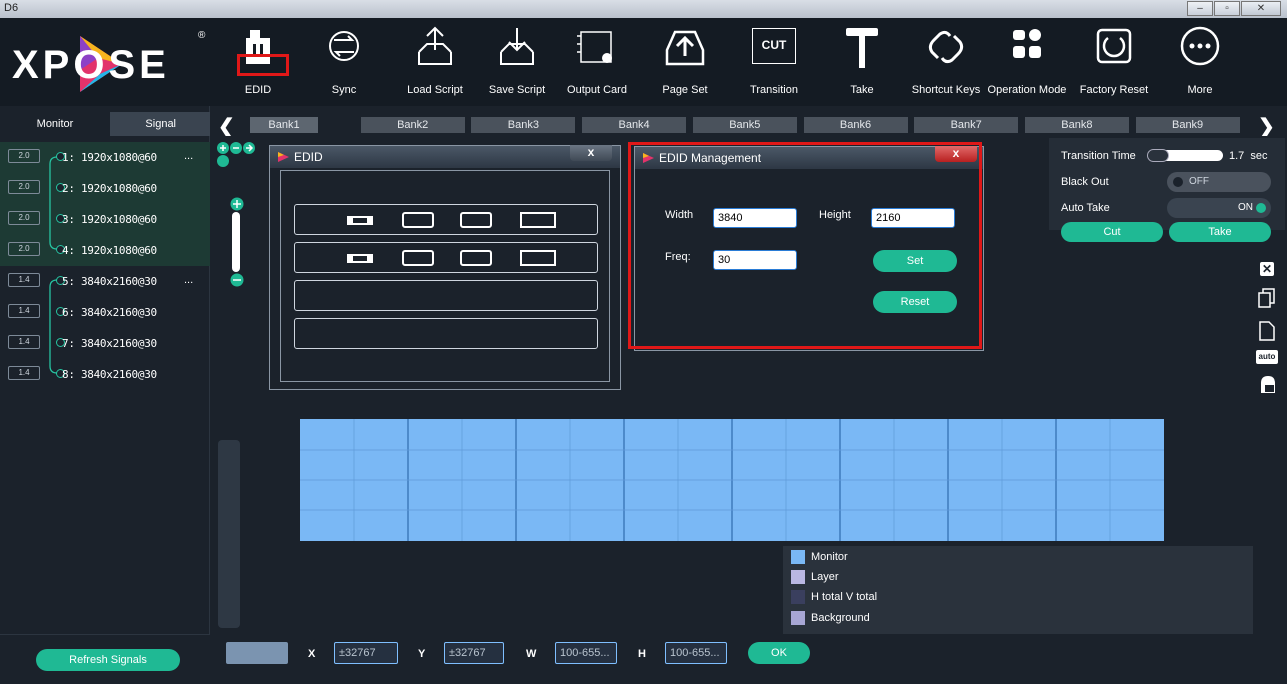  I want to click on close-layer-icon: ✕, so click(1267, 269).